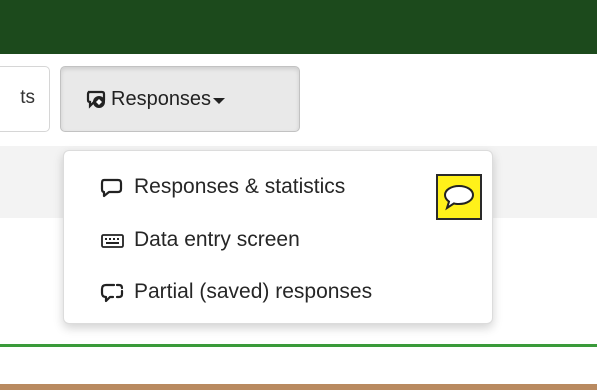 The height and width of the screenshot is (390, 597). What do you see at coordinates (96, 99) in the screenshot?
I see `responses-icon` at bounding box center [96, 99].